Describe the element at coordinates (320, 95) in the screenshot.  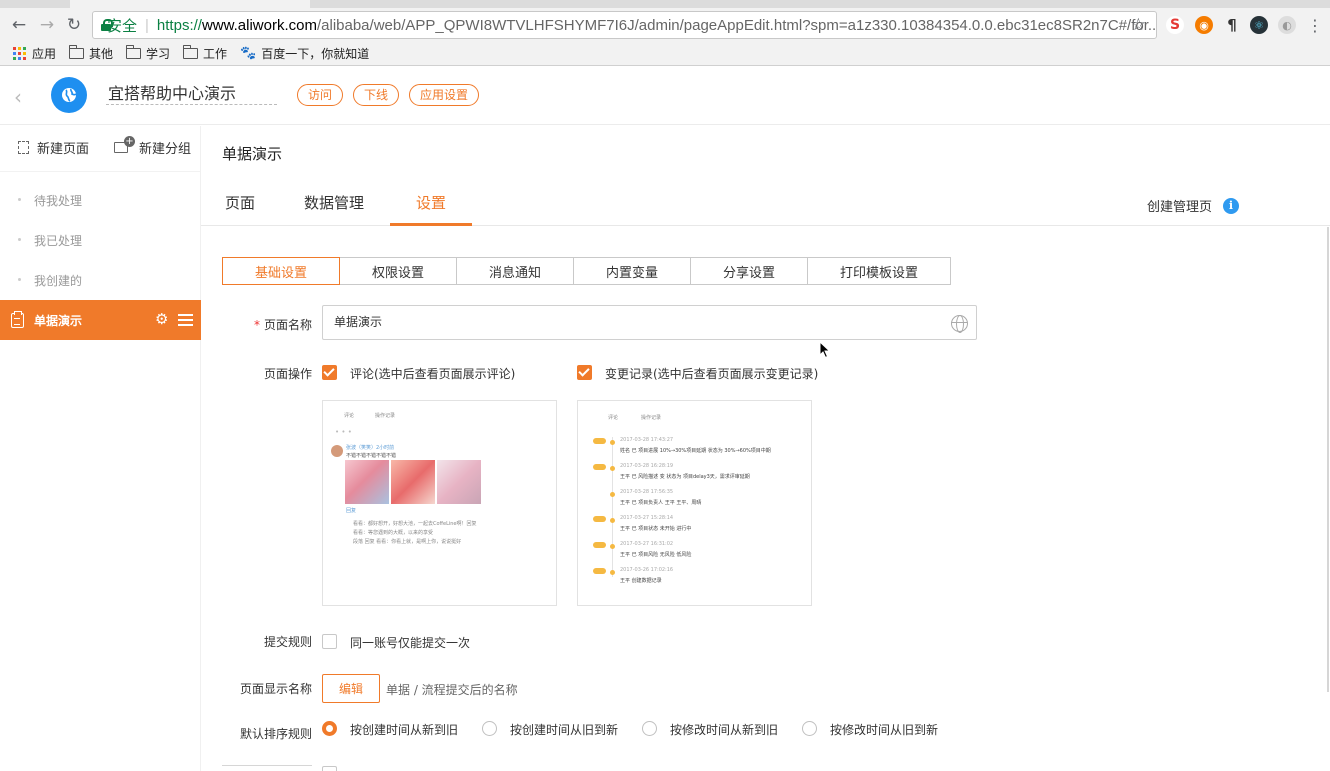
I see `visit-button: 访问` at that location.